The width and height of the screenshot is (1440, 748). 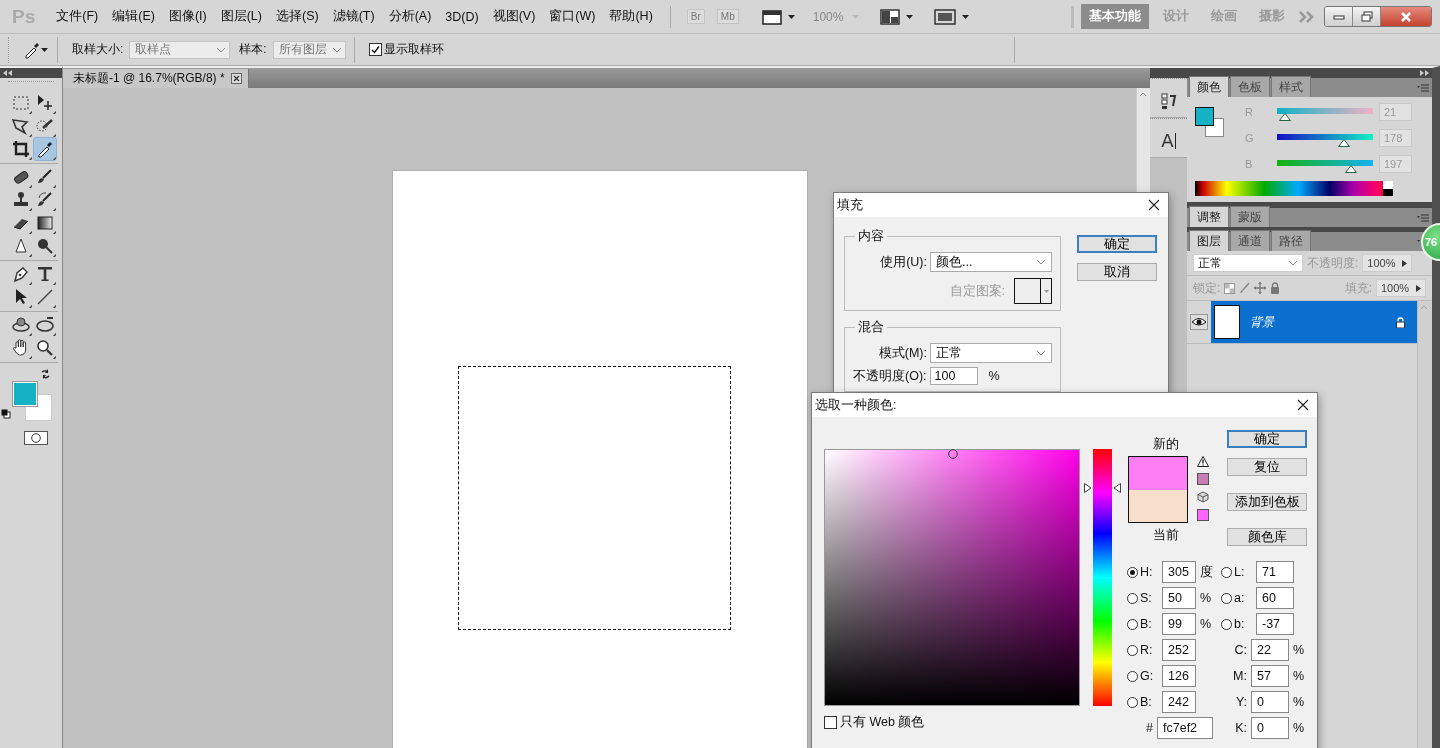 What do you see at coordinates (1406, 16) in the screenshot?
I see `close-button` at bounding box center [1406, 16].